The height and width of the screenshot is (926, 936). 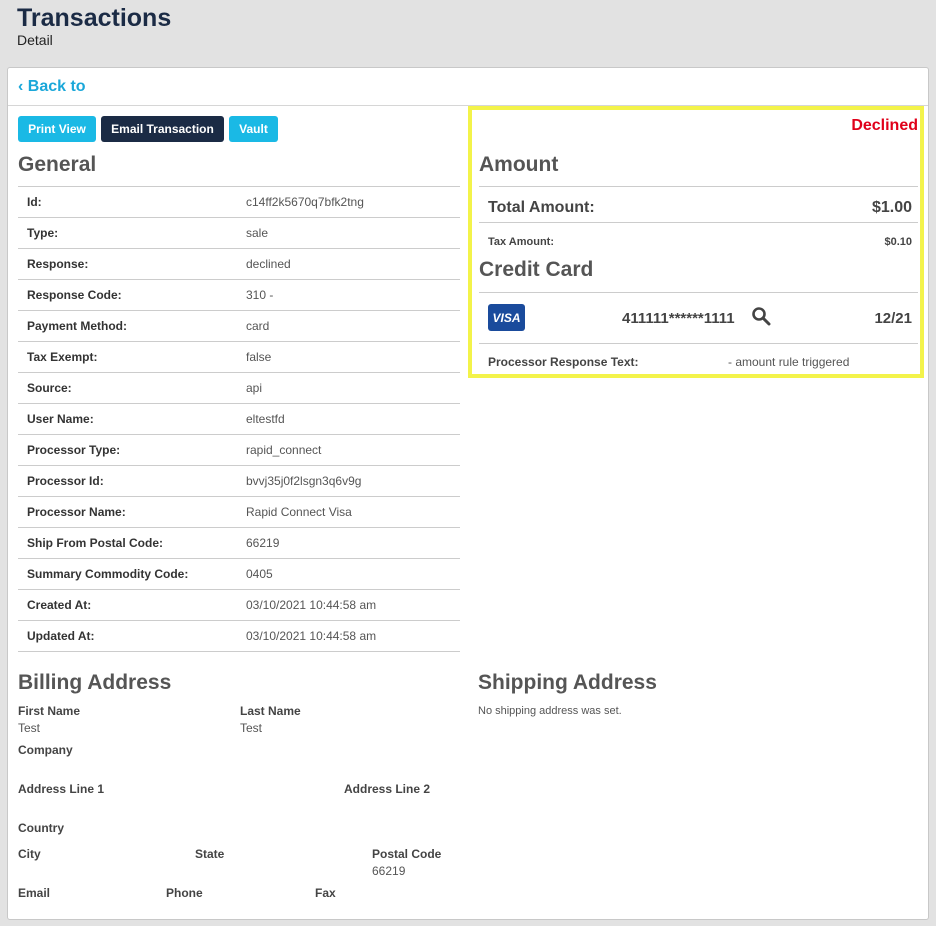 What do you see at coordinates (299, 512) in the screenshot?
I see `row-value: Rapid Connect Visa` at bounding box center [299, 512].